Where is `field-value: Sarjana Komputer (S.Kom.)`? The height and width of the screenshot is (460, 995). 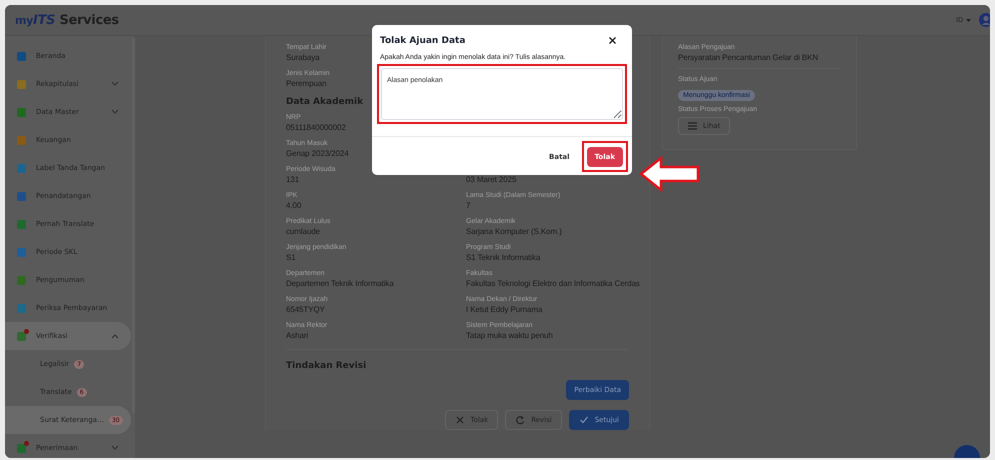 field-value: Sarjana Komputer (S.Kom.) is located at coordinates (514, 231).